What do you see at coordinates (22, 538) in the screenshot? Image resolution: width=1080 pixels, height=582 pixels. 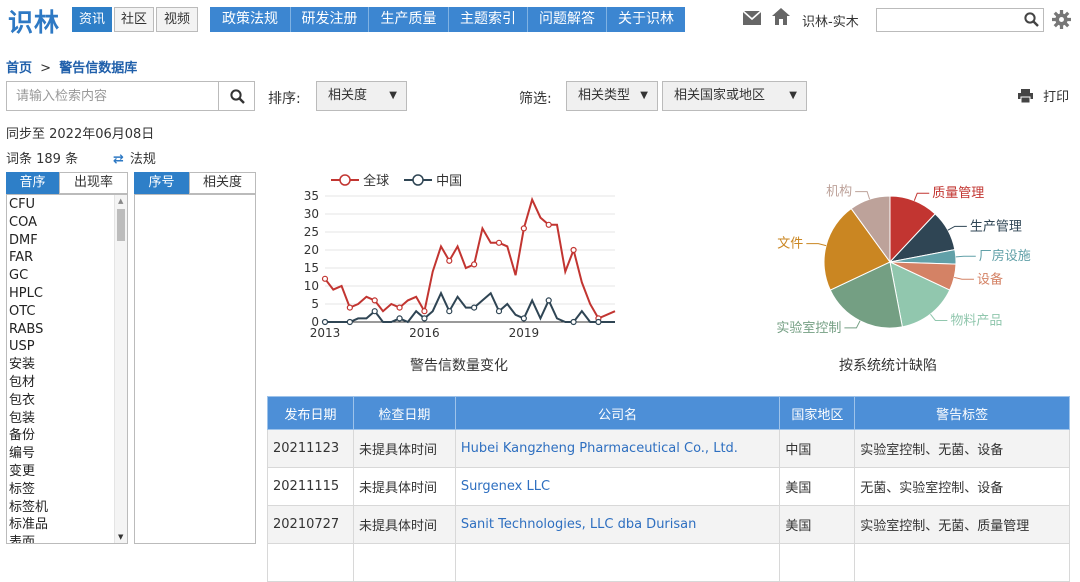 I see `term-item: 表面` at bounding box center [22, 538].